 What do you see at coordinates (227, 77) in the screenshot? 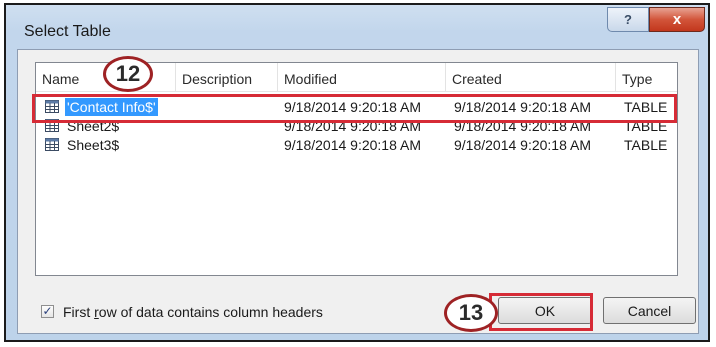
I see `column-header-description: Description` at bounding box center [227, 77].